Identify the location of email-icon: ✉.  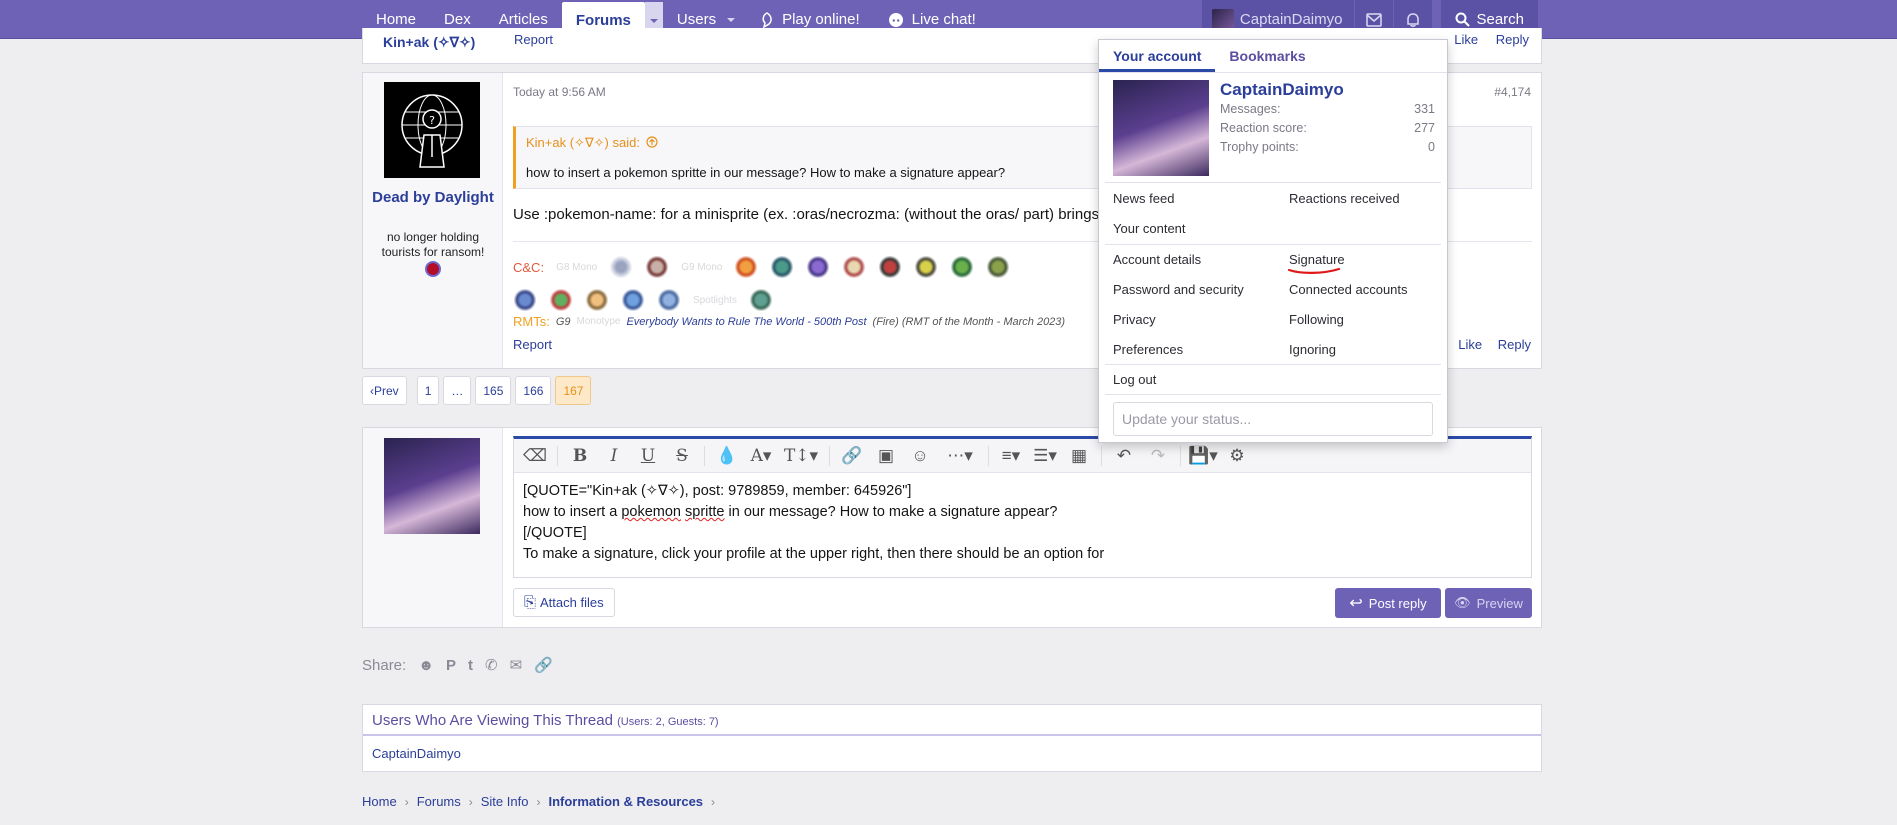
(516, 665).